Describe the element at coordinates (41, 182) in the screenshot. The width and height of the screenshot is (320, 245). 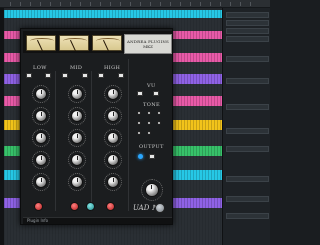
I see `low-attn-knob` at that location.